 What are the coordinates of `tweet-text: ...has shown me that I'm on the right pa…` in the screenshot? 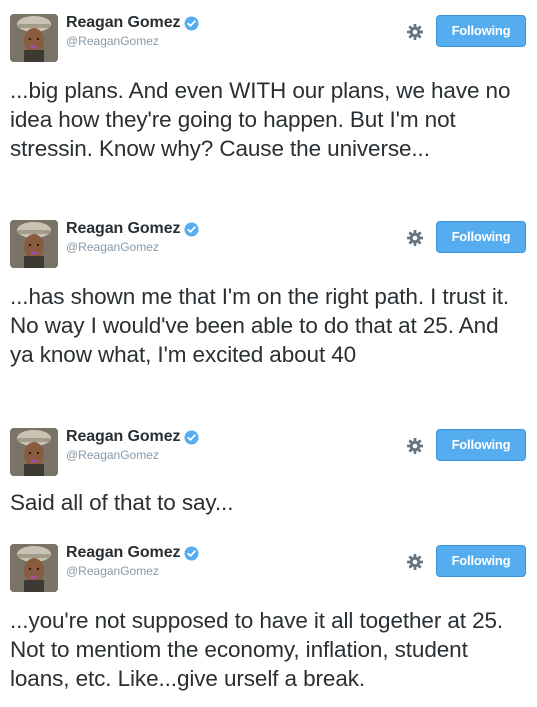 It's located at (260, 325).